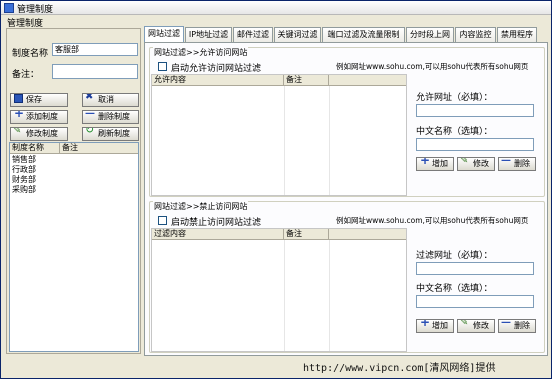  What do you see at coordinates (440, 325) in the screenshot?
I see `block-add-label: 增加` at bounding box center [440, 325].